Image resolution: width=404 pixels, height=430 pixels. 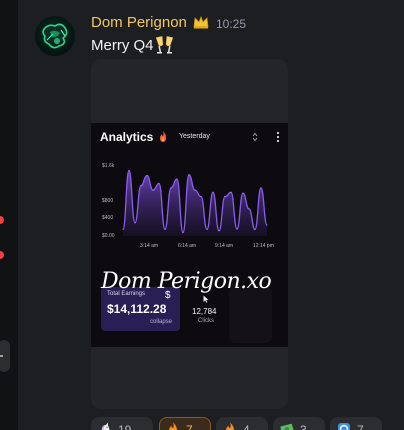 I want to click on clinking-glasses-icon, so click(x=164, y=45).